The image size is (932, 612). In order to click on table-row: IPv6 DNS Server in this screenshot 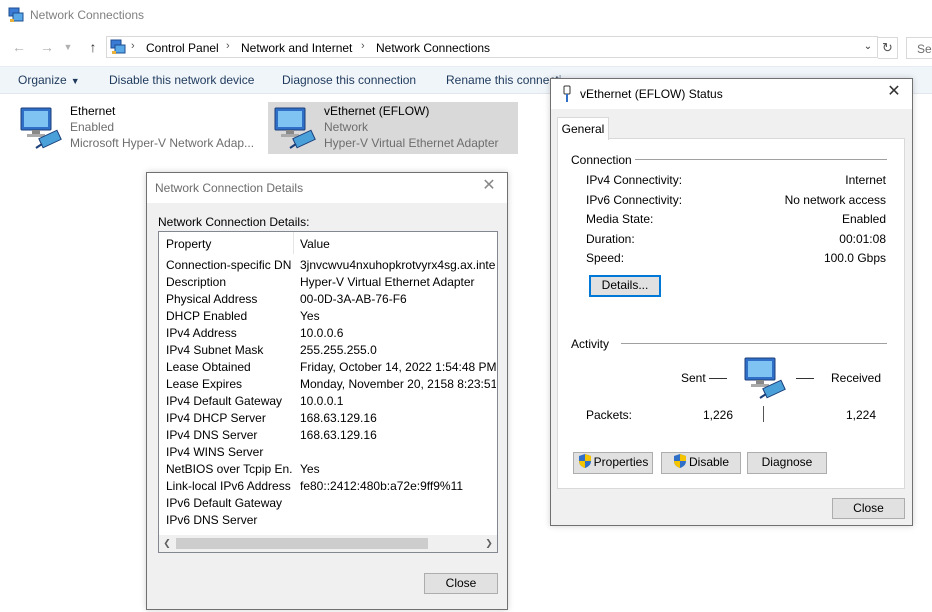, I will do `click(328, 519)`.